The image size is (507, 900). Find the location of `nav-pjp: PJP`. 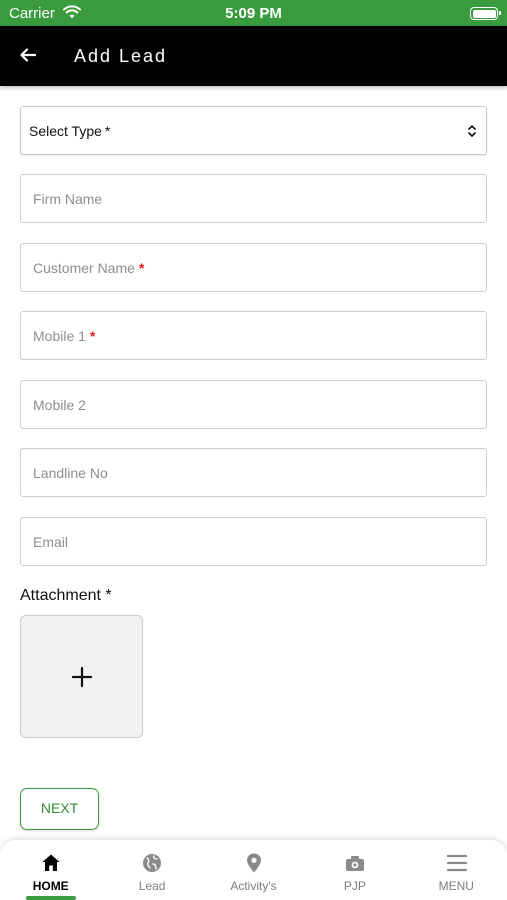

nav-pjp: PJP is located at coordinates (354, 870).